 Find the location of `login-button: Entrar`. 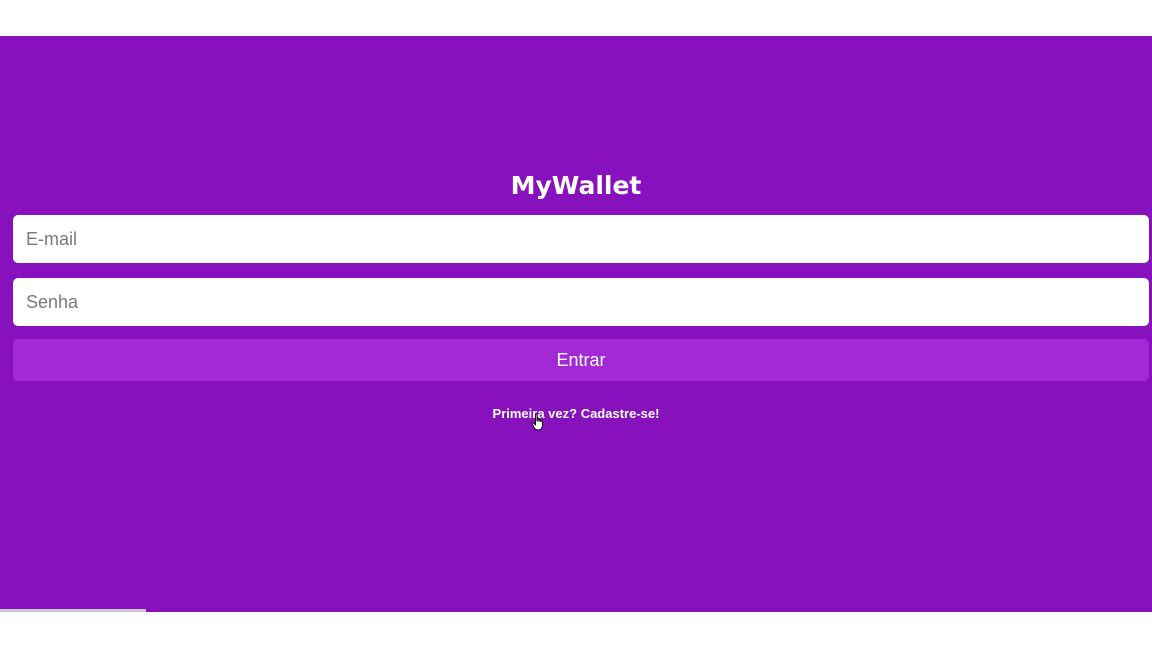

login-button: Entrar is located at coordinates (581, 360).